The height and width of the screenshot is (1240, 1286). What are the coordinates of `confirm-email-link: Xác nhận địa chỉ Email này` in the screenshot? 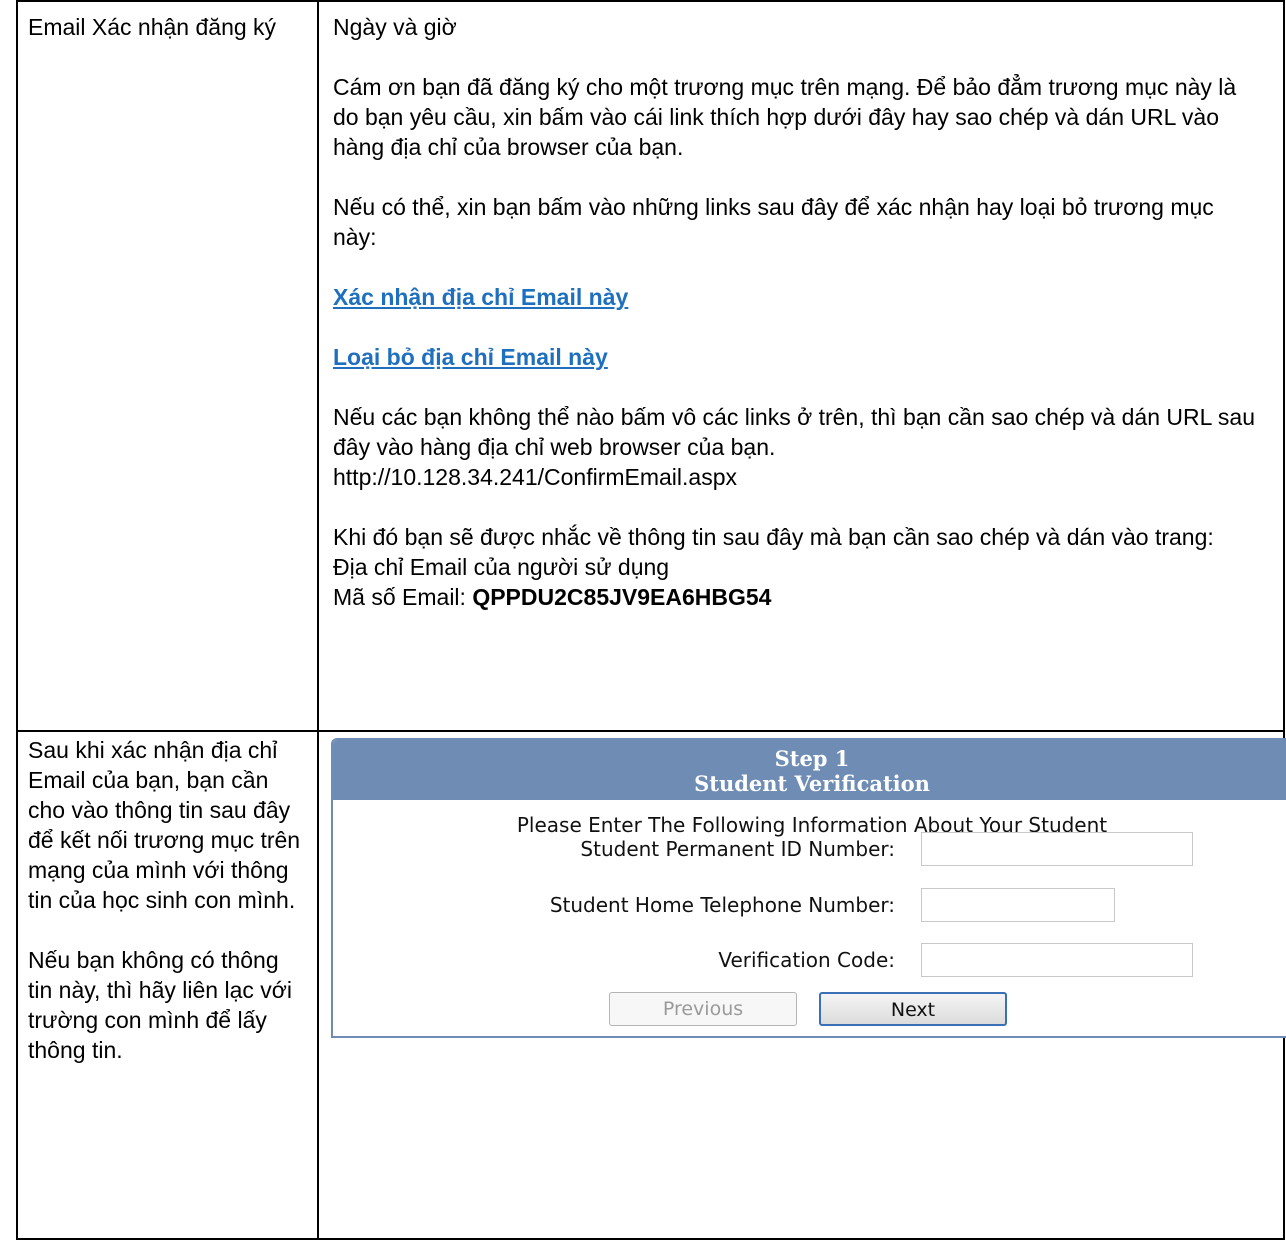 It's located at (480, 297).